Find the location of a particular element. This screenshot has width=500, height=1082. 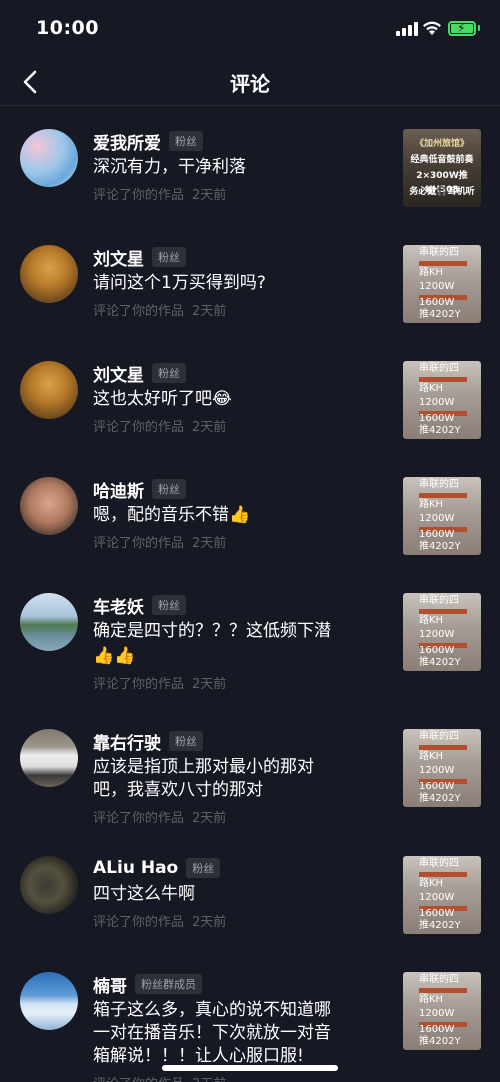

username: ALiu Hao is located at coordinates (135, 868).